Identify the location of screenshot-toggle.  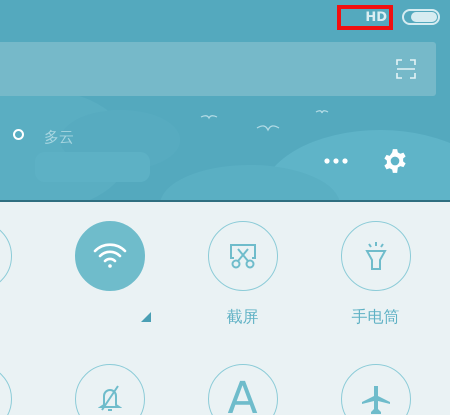
(243, 256).